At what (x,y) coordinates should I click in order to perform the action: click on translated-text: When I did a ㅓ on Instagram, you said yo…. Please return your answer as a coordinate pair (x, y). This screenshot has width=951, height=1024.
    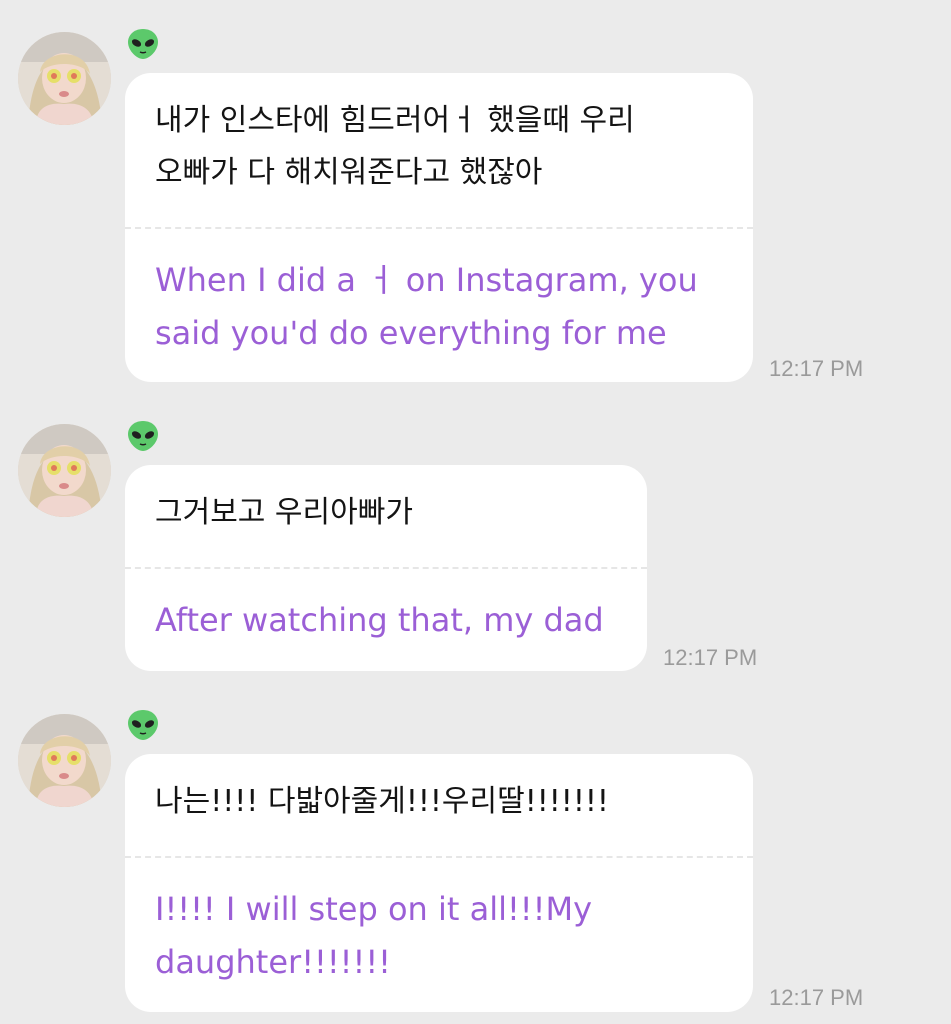
    Looking at the image, I should click on (426, 306).